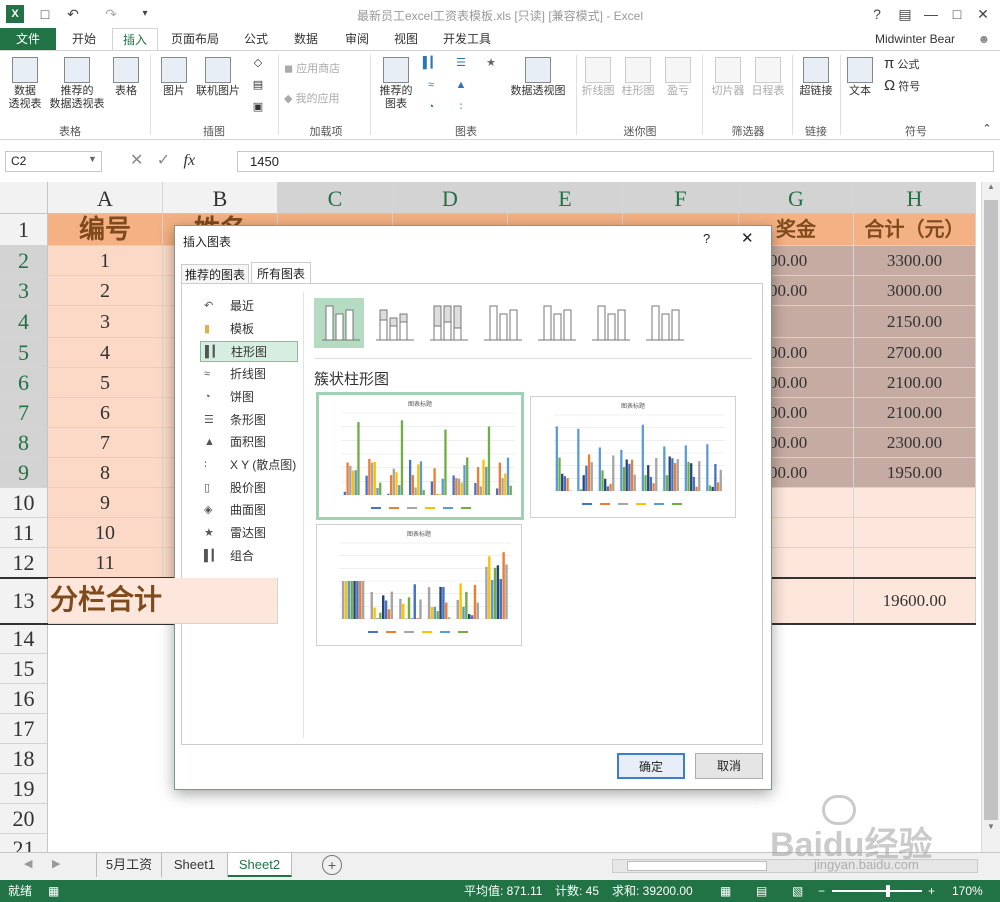  Describe the element at coordinates (638, 77) in the screenshot. I see `sparkline-column-button: 柱形图` at that location.